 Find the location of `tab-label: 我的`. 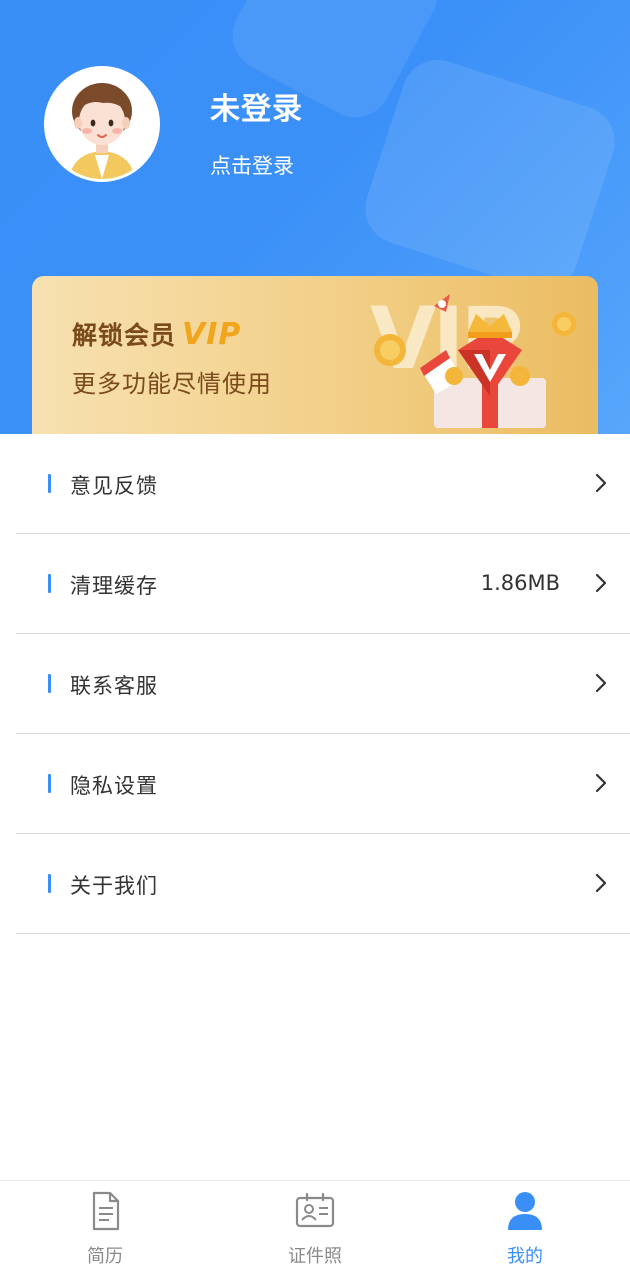

tab-label: 我的 is located at coordinates (525, 1256).